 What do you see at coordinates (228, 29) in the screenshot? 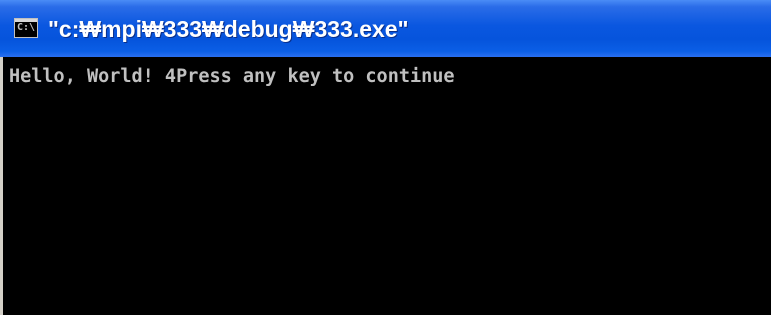
I see `window-title: "c:₩mpi₩333₩debug₩333.exe"` at bounding box center [228, 29].